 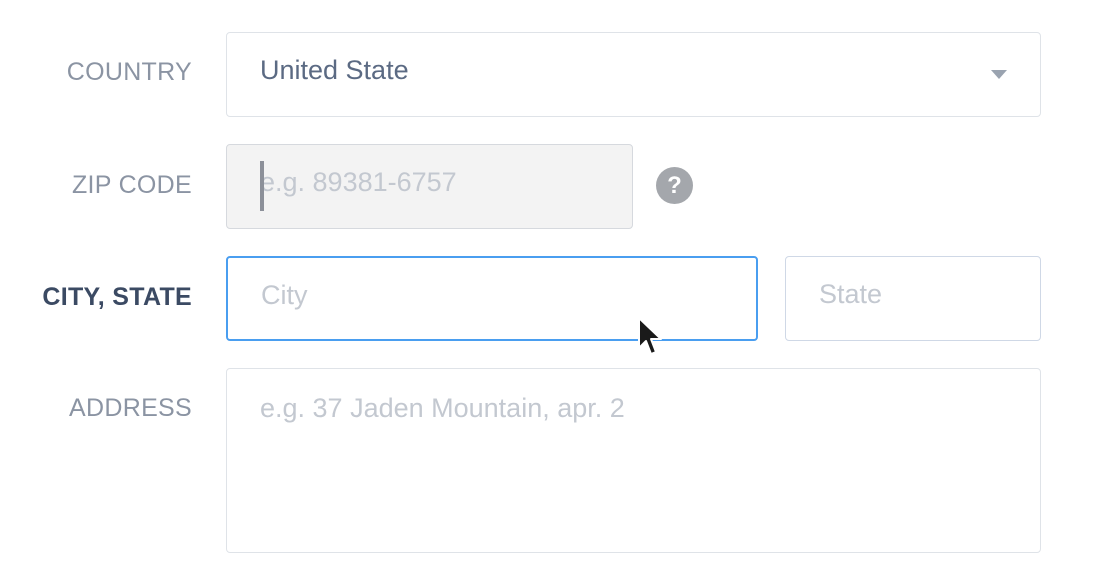 I want to click on mouse-pointer-icon, so click(x=650, y=336).